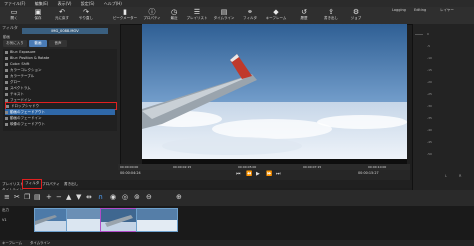  I want to click on layout-label: レイヤー, so click(447, 10).